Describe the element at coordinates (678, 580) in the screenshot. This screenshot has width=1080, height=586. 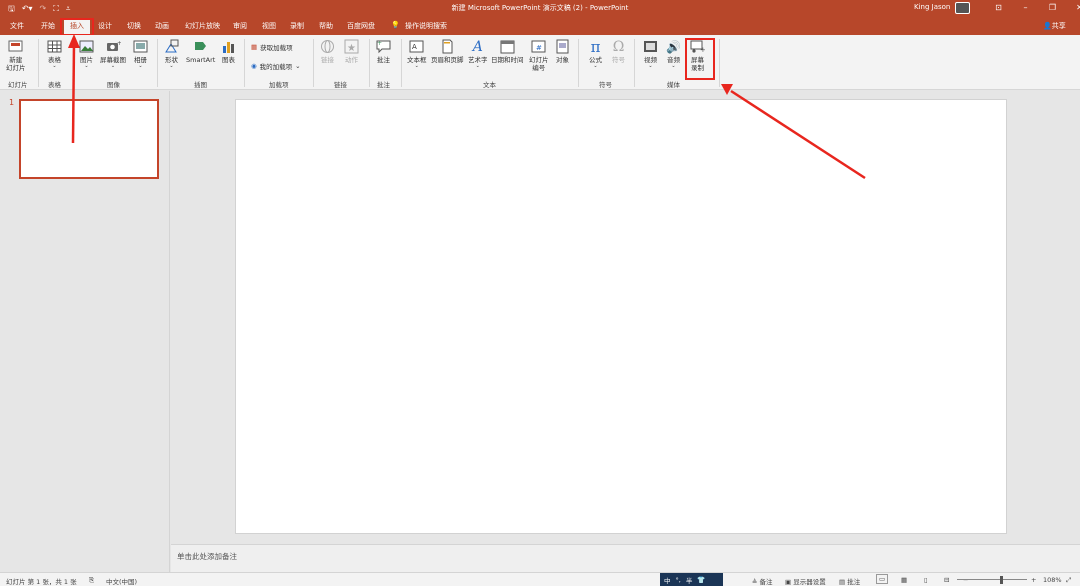
I see `ime-punctuation: °,` at that location.